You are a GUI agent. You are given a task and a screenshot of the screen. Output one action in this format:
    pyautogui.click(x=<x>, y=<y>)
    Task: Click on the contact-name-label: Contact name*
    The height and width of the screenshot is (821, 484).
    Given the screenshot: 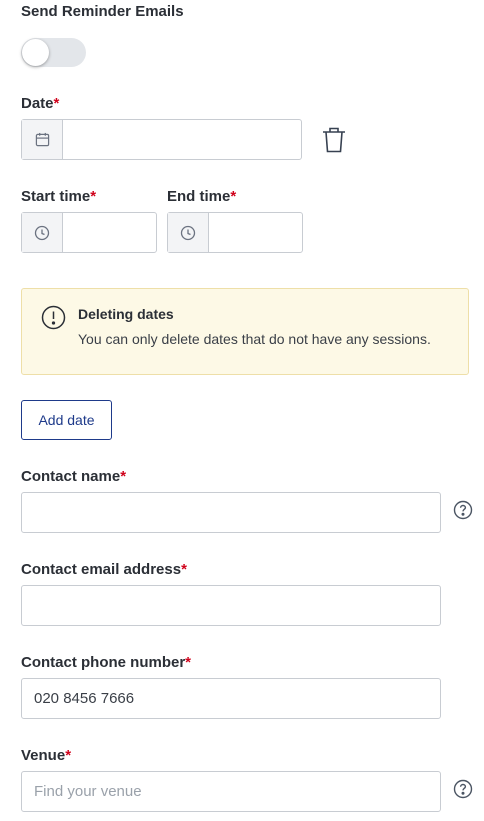 What is the action you would take?
    pyautogui.click(x=74, y=476)
    